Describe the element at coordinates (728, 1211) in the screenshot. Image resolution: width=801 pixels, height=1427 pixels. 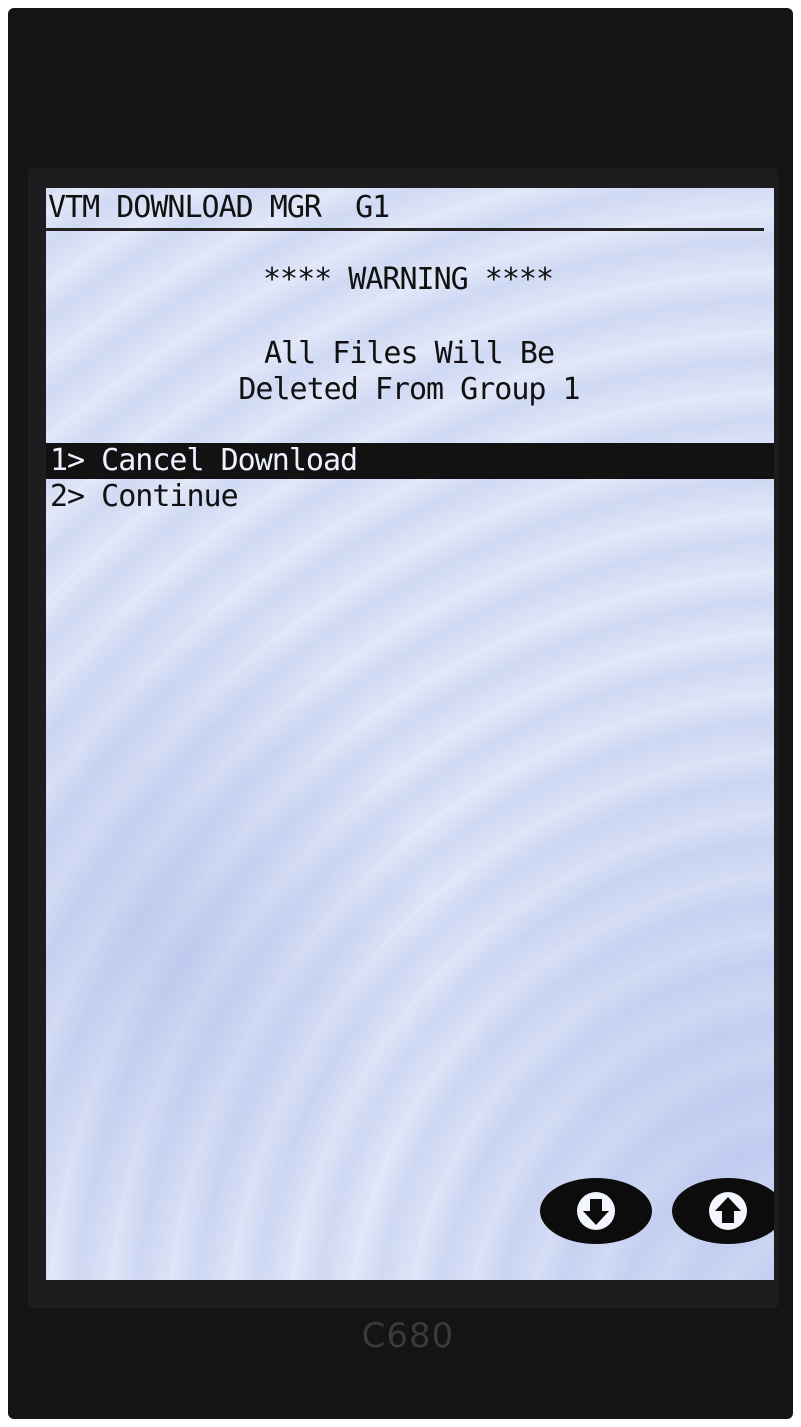
I see `arrow-up-icon` at that location.